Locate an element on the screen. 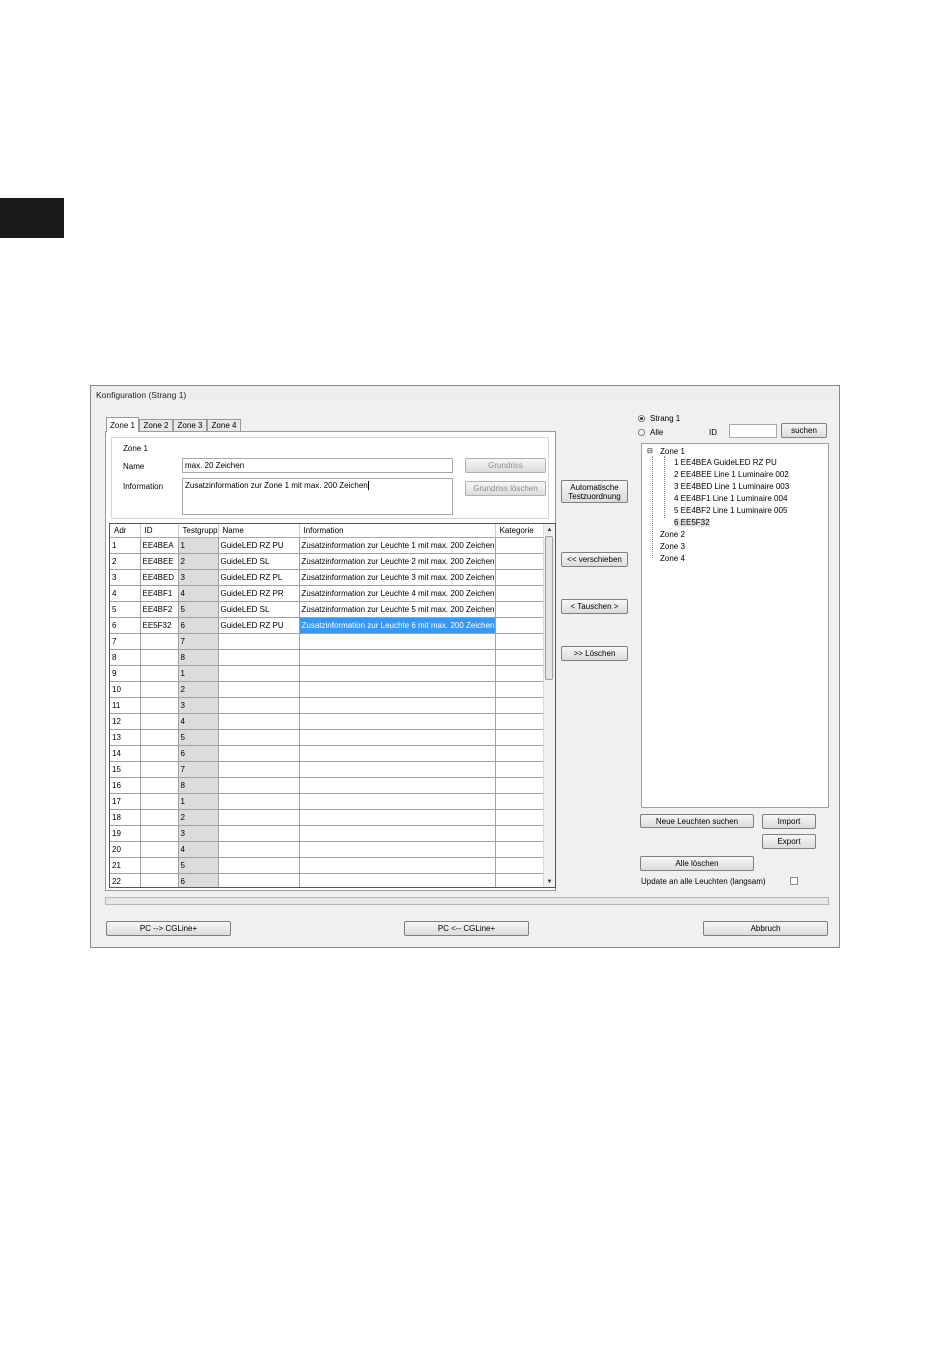  grundriss-loeschen-button: Grundriss löschen is located at coordinates (505, 488).